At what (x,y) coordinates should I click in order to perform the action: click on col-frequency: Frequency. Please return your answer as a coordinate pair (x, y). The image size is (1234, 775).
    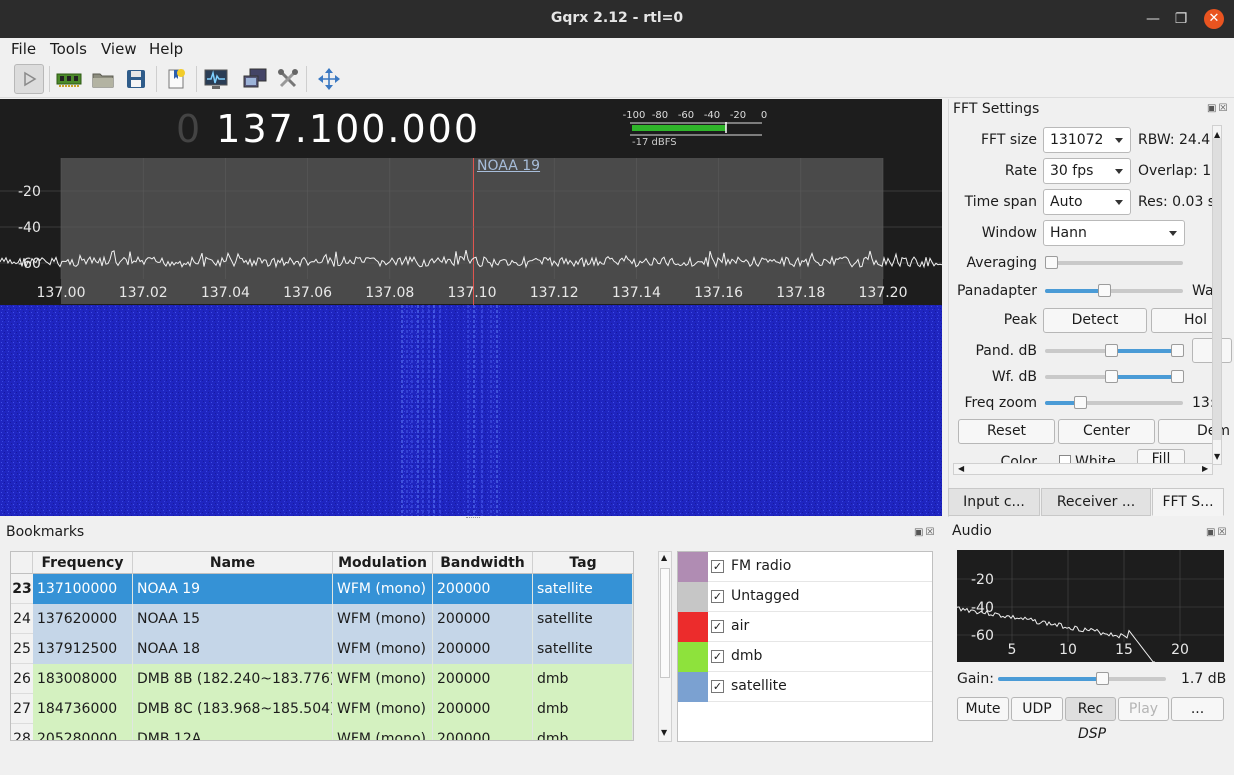
    Looking at the image, I should click on (83, 563).